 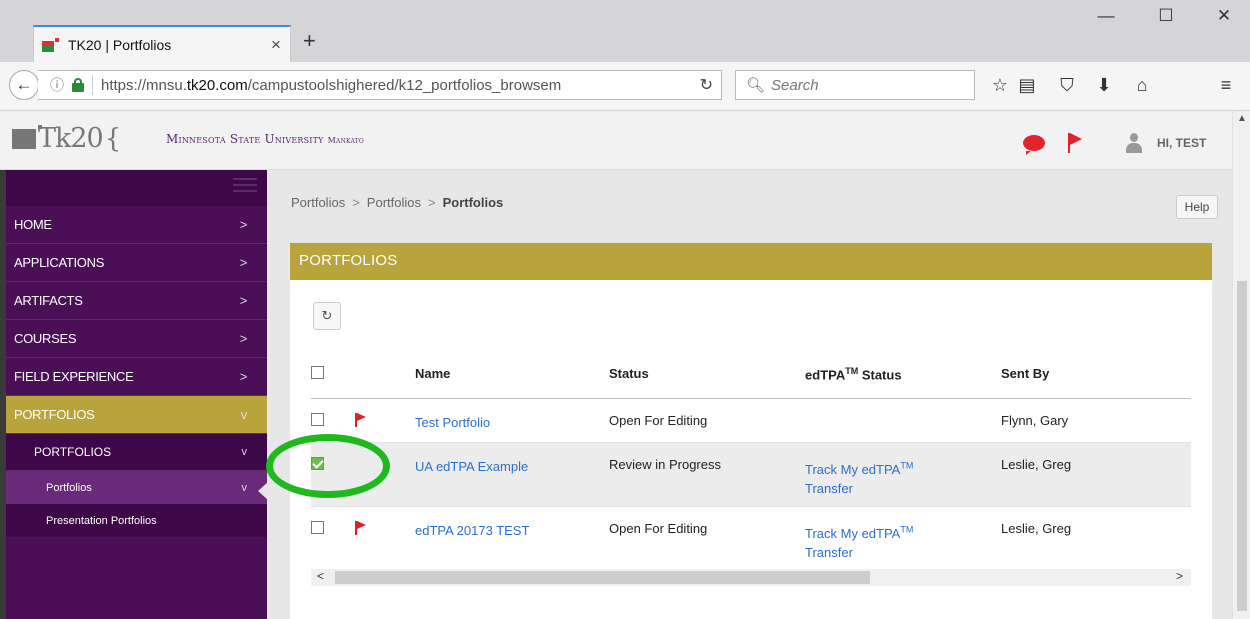 What do you see at coordinates (473, 202) in the screenshot?
I see `breadcrumb-current: Portfolios` at bounding box center [473, 202].